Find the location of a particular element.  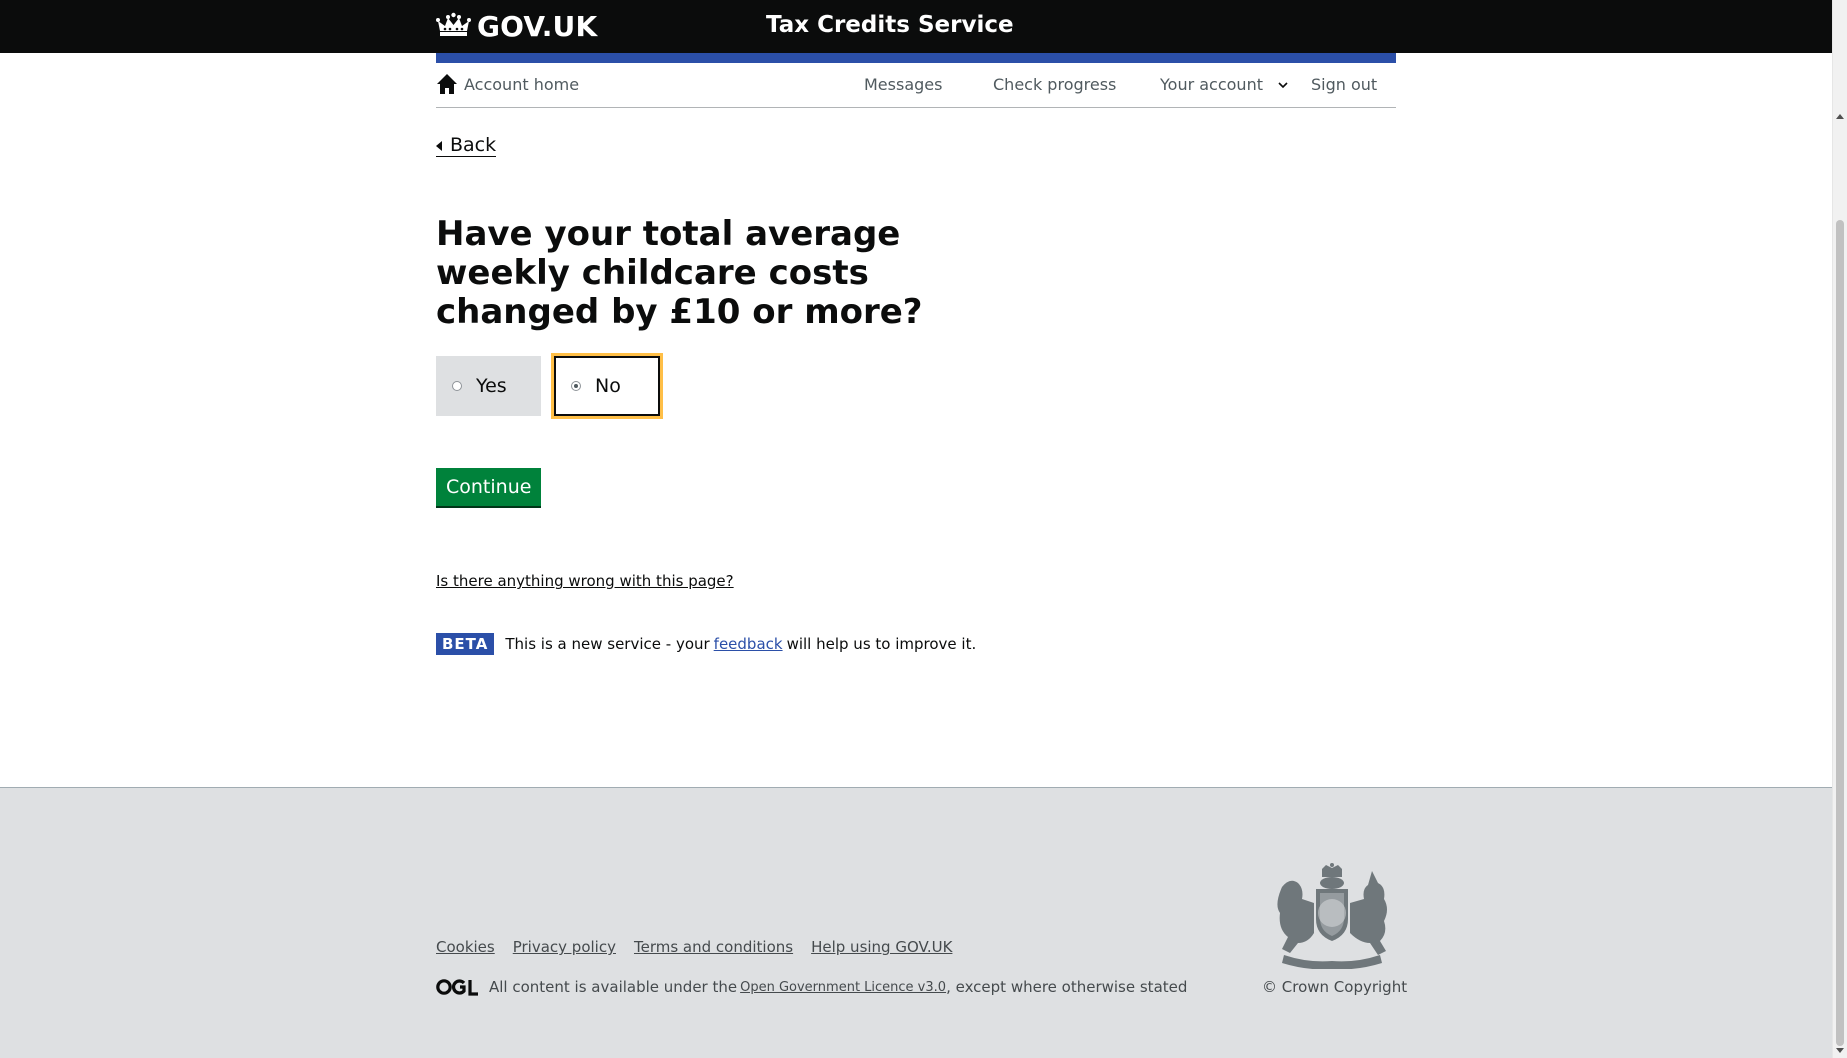

ogl-logo-icon is located at coordinates (457, 987).